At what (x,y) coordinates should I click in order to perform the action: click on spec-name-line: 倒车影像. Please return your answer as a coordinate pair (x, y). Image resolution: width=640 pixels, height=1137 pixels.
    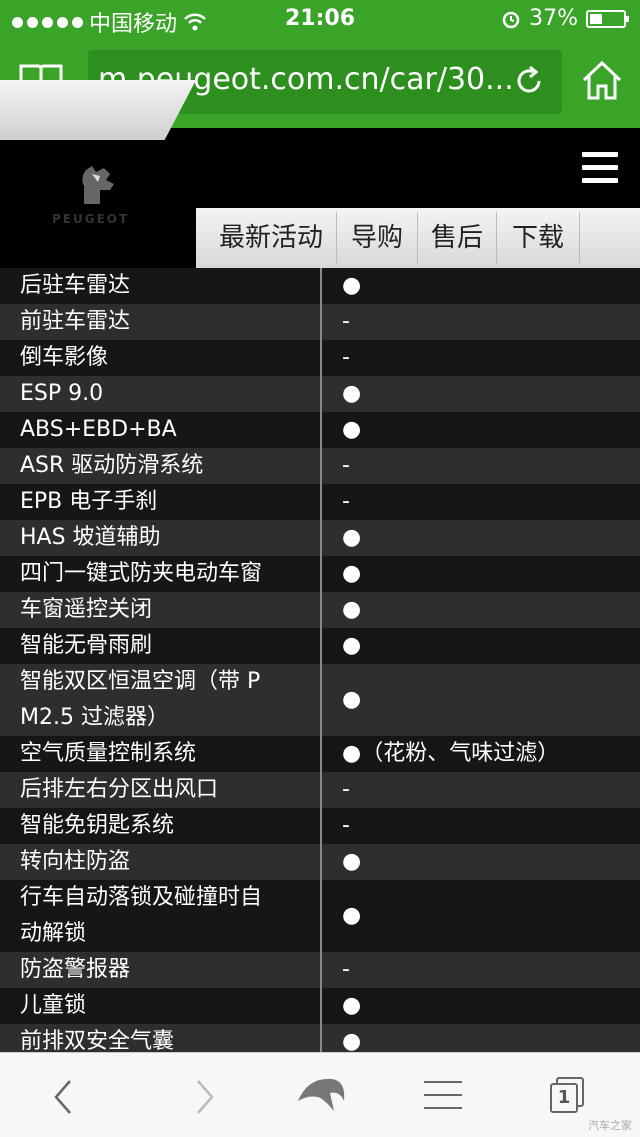
    Looking at the image, I should click on (64, 357).